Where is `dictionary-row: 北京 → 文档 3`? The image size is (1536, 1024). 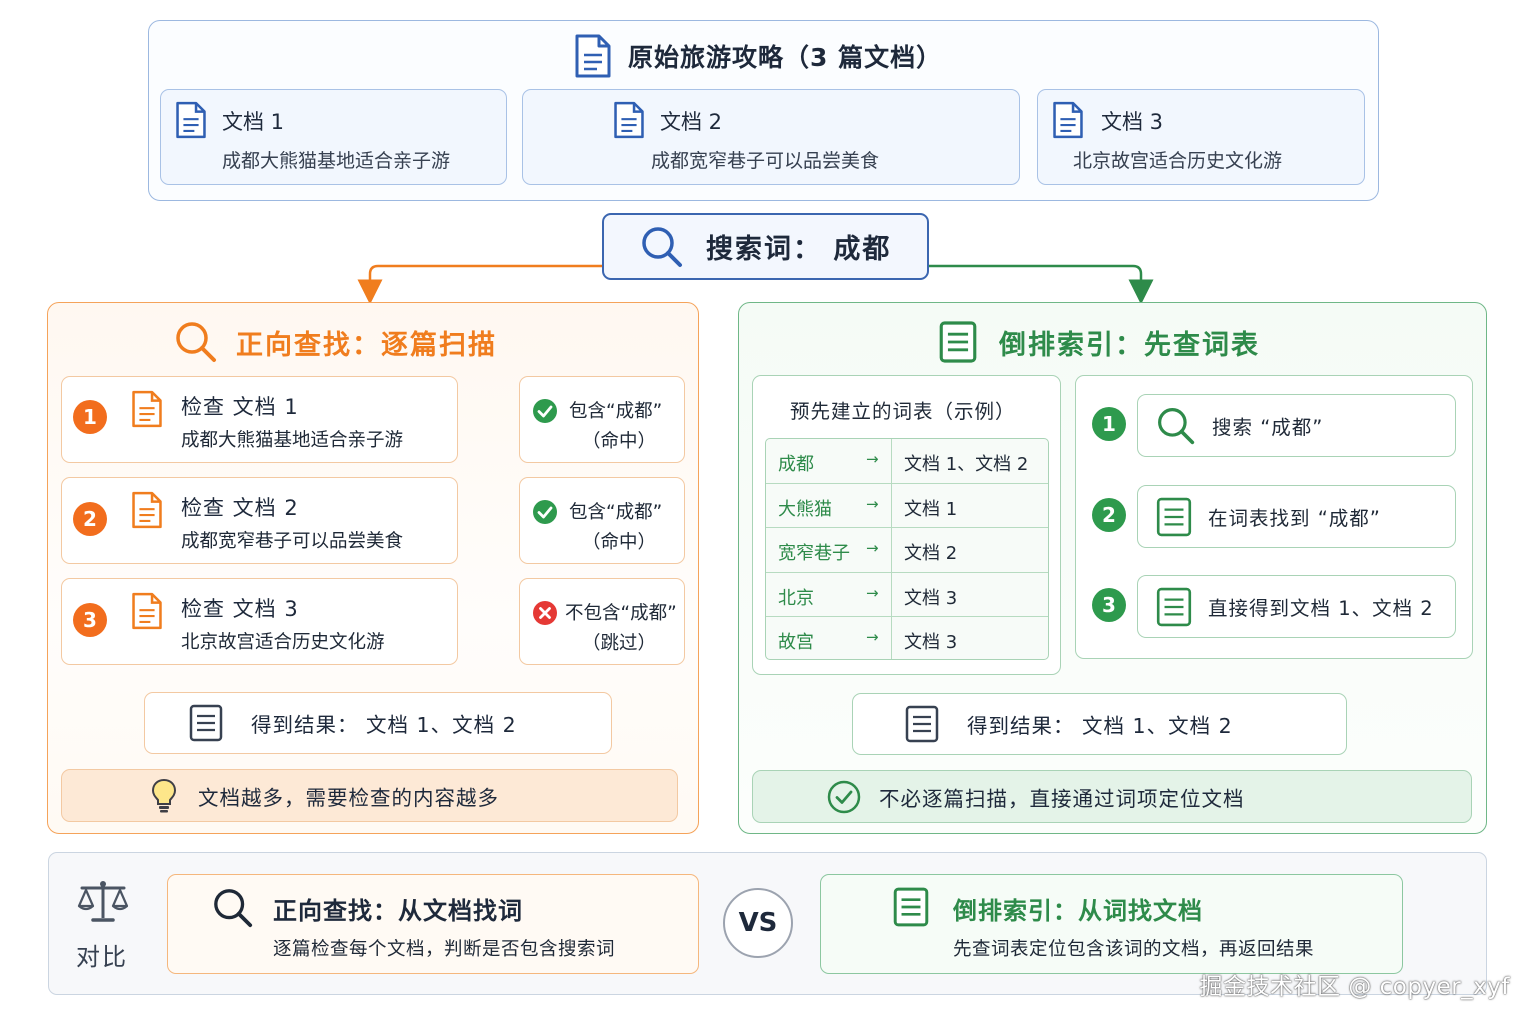 dictionary-row: 北京 → 文档 3 is located at coordinates (907, 594).